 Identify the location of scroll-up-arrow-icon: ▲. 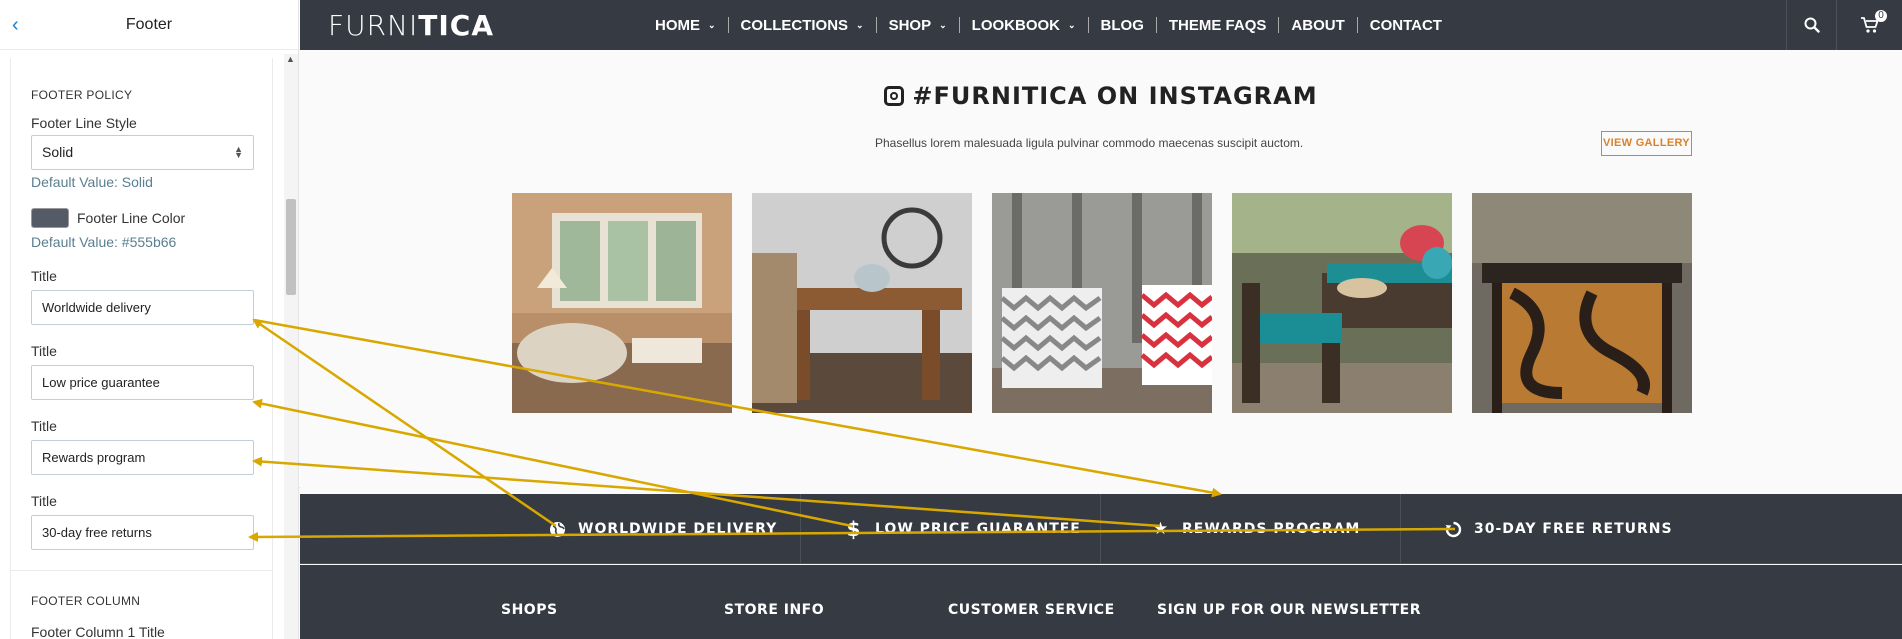
(290, 59).